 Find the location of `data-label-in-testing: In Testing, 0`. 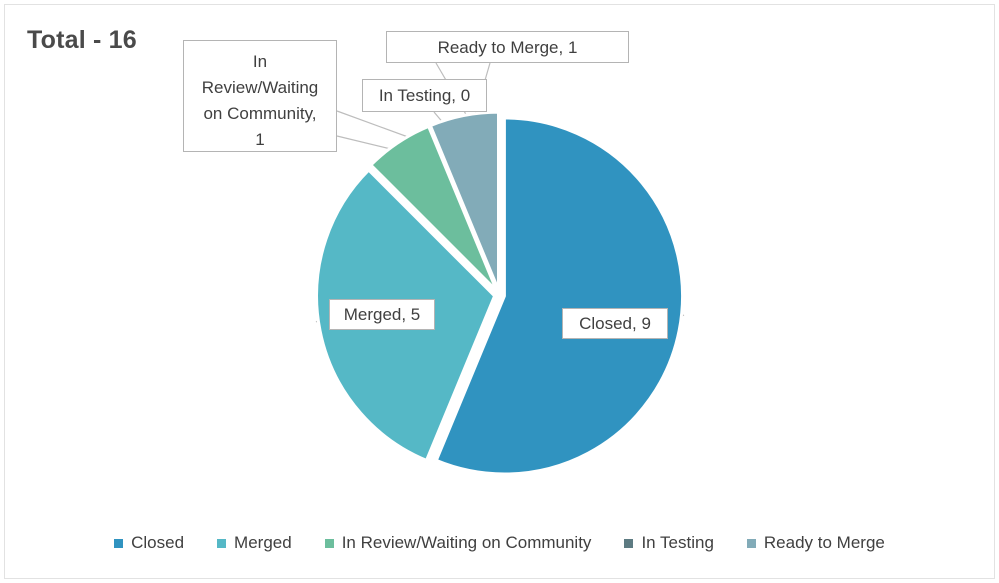

data-label-in-testing: In Testing, 0 is located at coordinates (424, 95).